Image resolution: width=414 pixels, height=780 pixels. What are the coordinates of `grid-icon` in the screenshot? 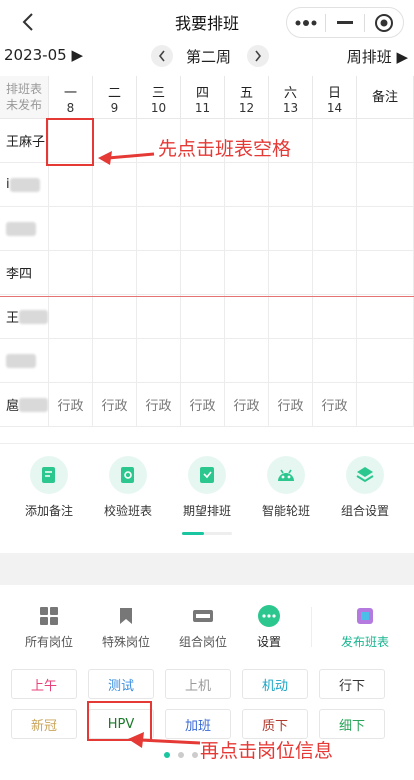 It's located at (49, 616).